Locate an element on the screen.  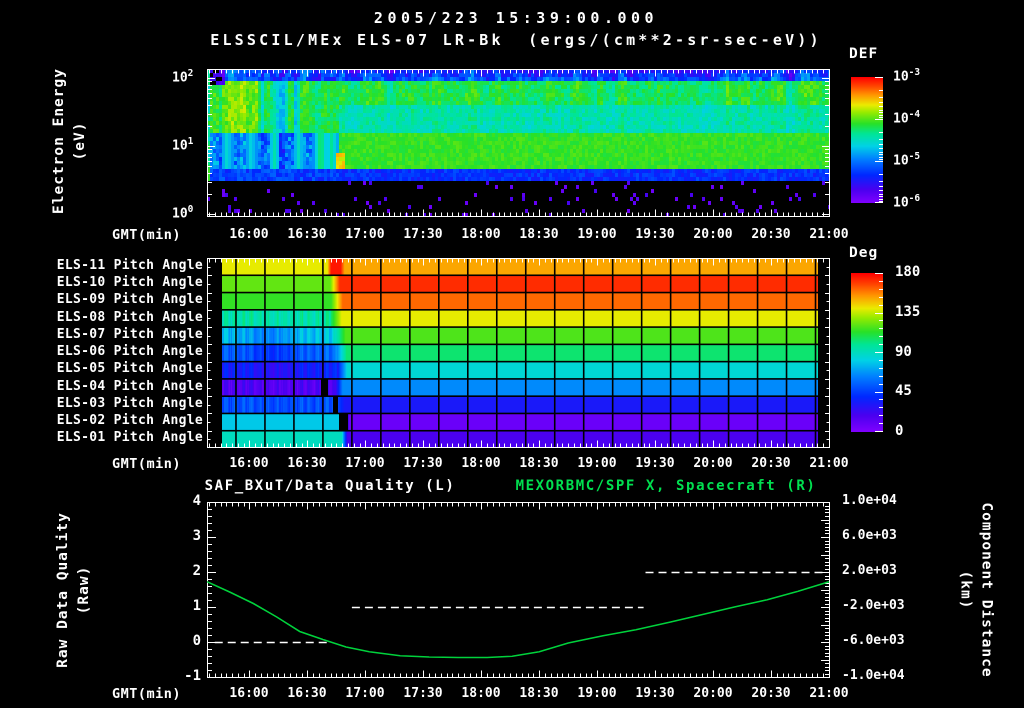
bottom-left-series-title: SAF_BXuT/Data Quality (L) is located at coordinates (330, 486).